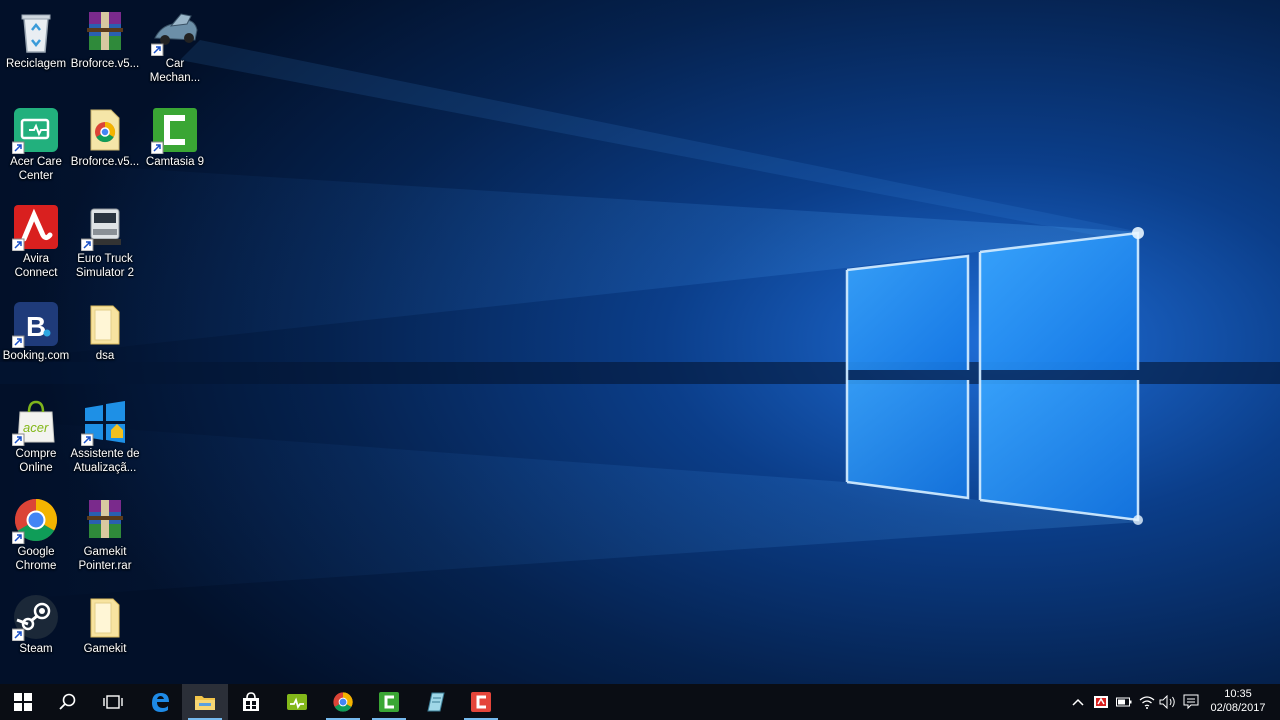 Image resolution: width=1280 pixels, height=720 pixels. What do you see at coordinates (105, 559) in the screenshot?
I see `desktop-icon-label: Gamekit Pointer.rar` at bounding box center [105, 559].